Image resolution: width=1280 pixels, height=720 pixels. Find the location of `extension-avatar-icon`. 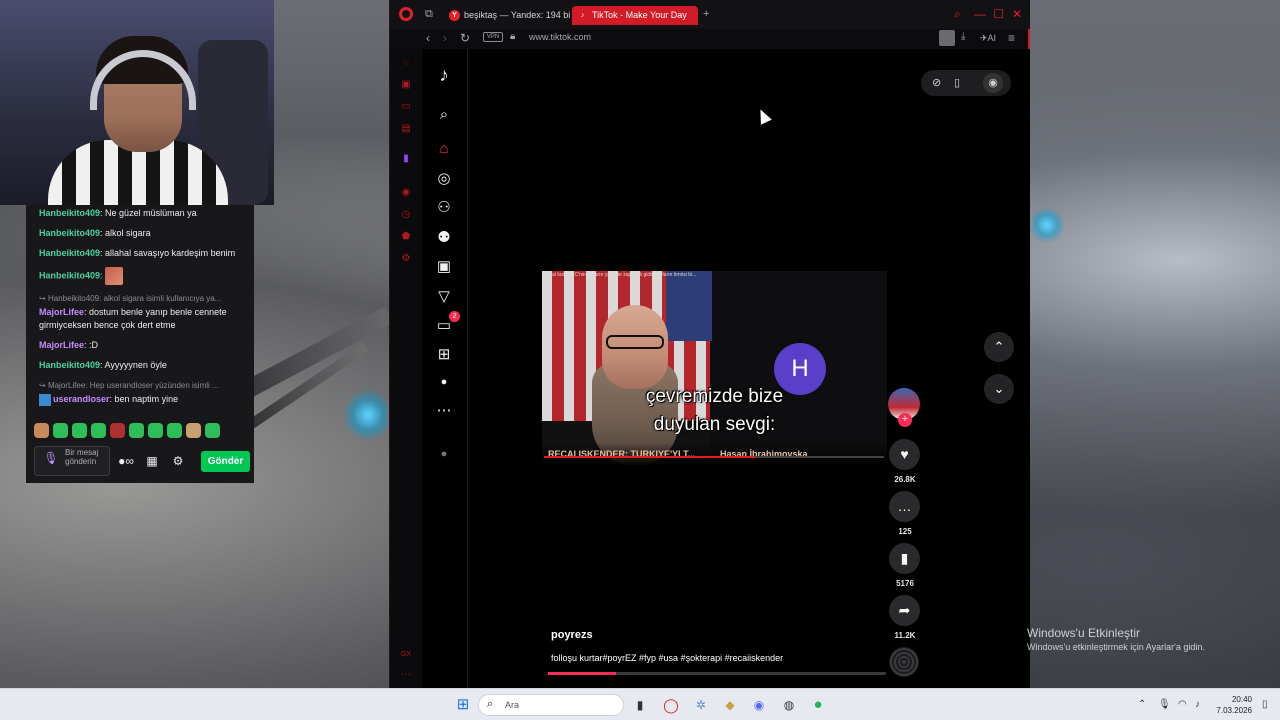

extension-avatar-icon is located at coordinates (947, 38).